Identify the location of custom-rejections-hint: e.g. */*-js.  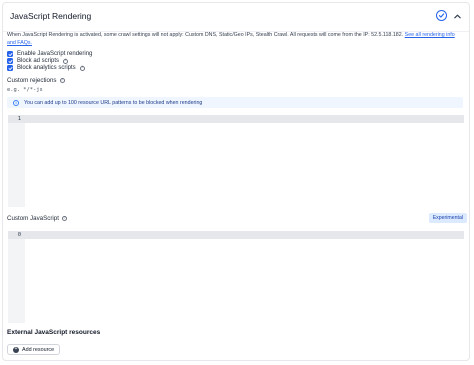
(25, 90).